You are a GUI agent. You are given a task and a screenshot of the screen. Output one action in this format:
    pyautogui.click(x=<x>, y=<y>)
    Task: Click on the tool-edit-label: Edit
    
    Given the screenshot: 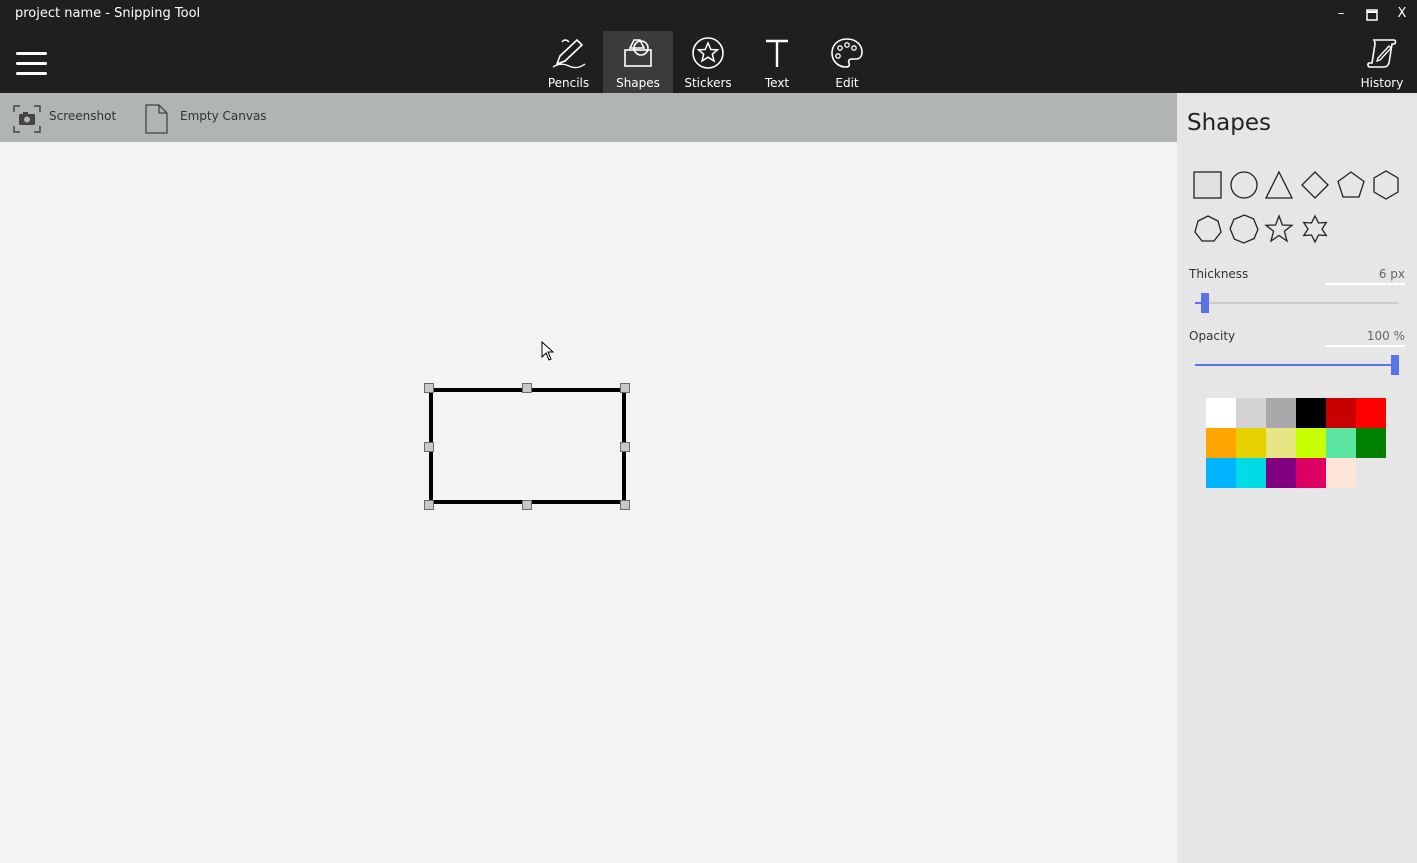 What is the action you would take?
    pyautogui.click(x=847, y=83)
    